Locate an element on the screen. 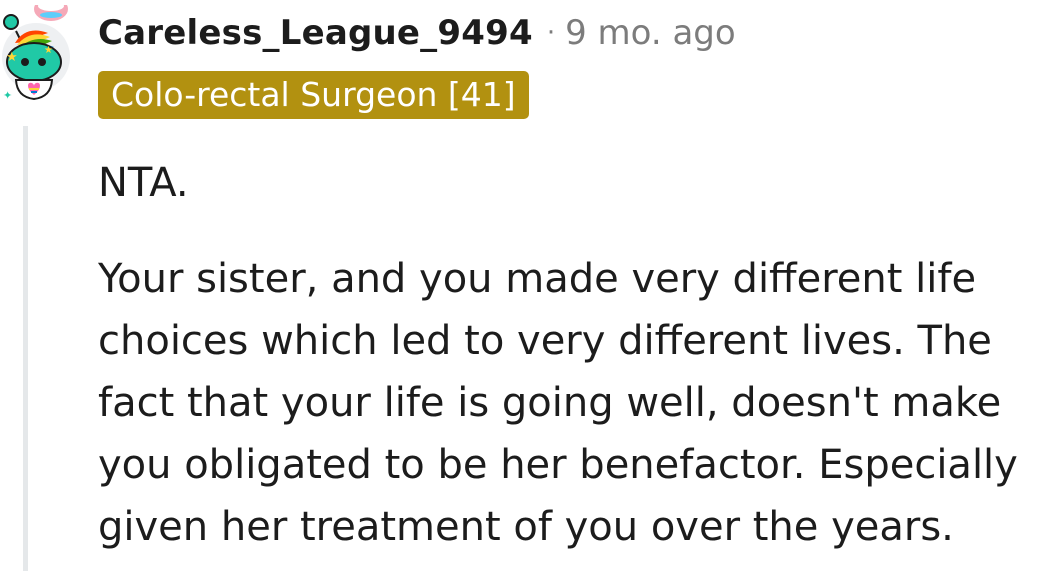 The height and width of the screenshot is (571, 1052). snoo-avatar-icon: ★ ★ ✦ is located at coordinates (36, 51).